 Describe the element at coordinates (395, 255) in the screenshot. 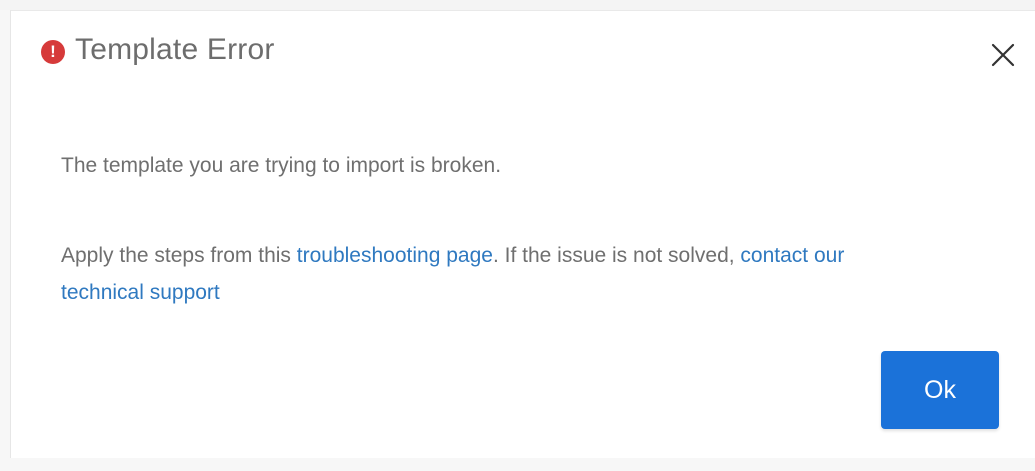

I see `troubleshooting-page-link: troubleshooting page` at that location.